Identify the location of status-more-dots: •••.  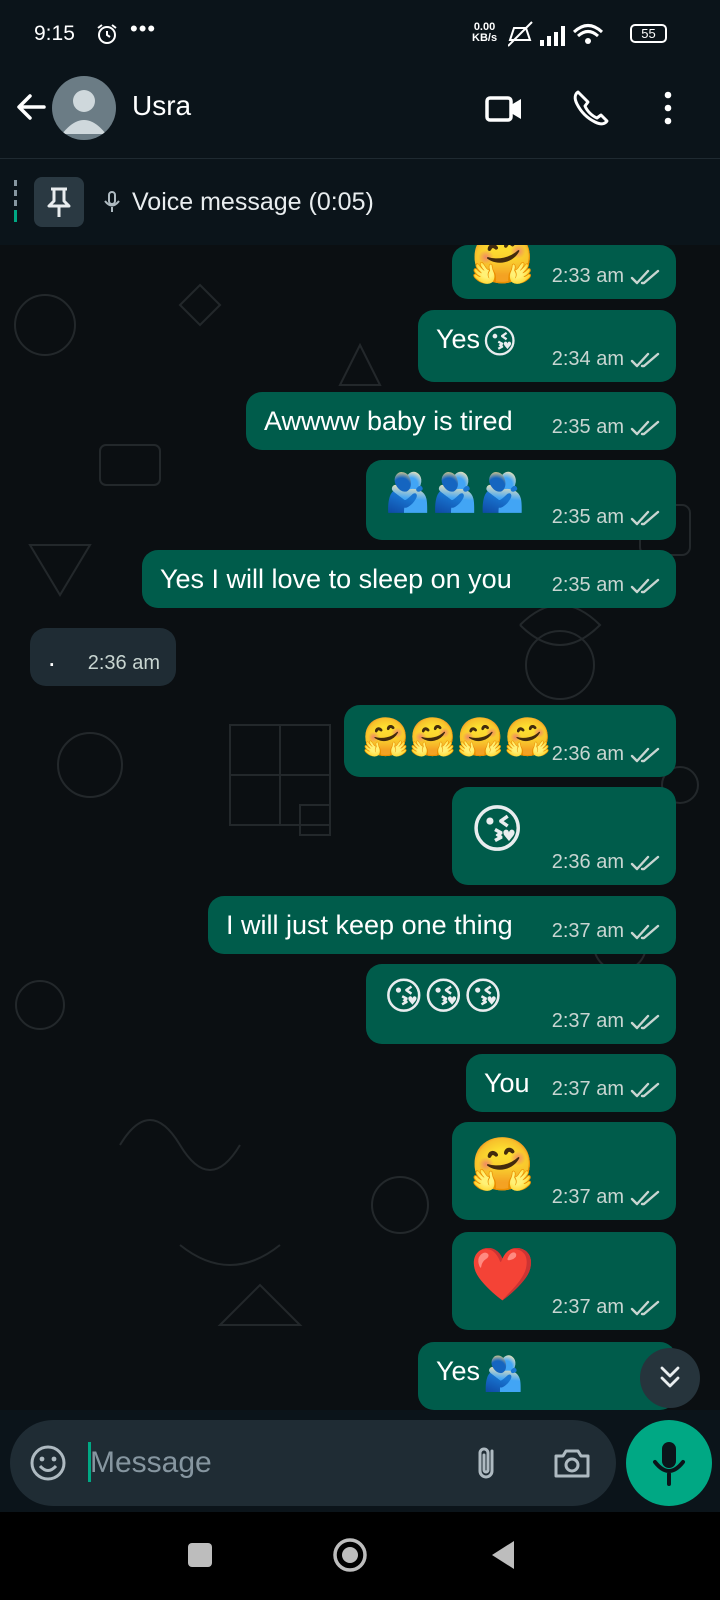
(143, 28).